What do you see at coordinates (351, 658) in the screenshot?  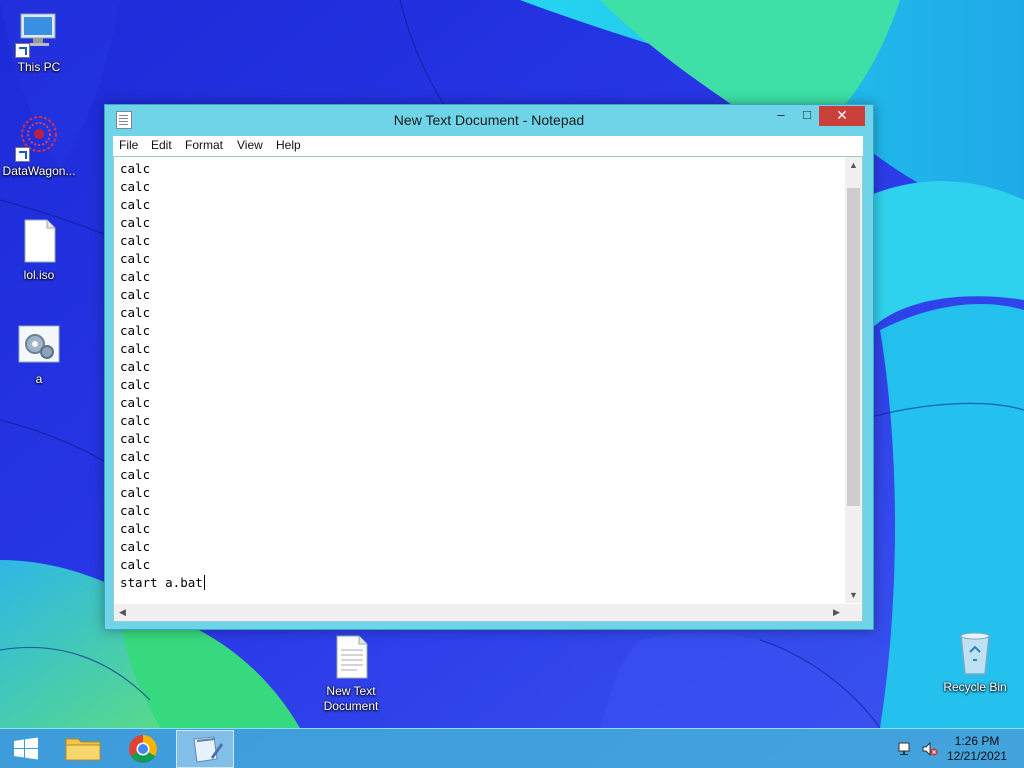 I see `text-file-icon` at bounding box center [351, 658].